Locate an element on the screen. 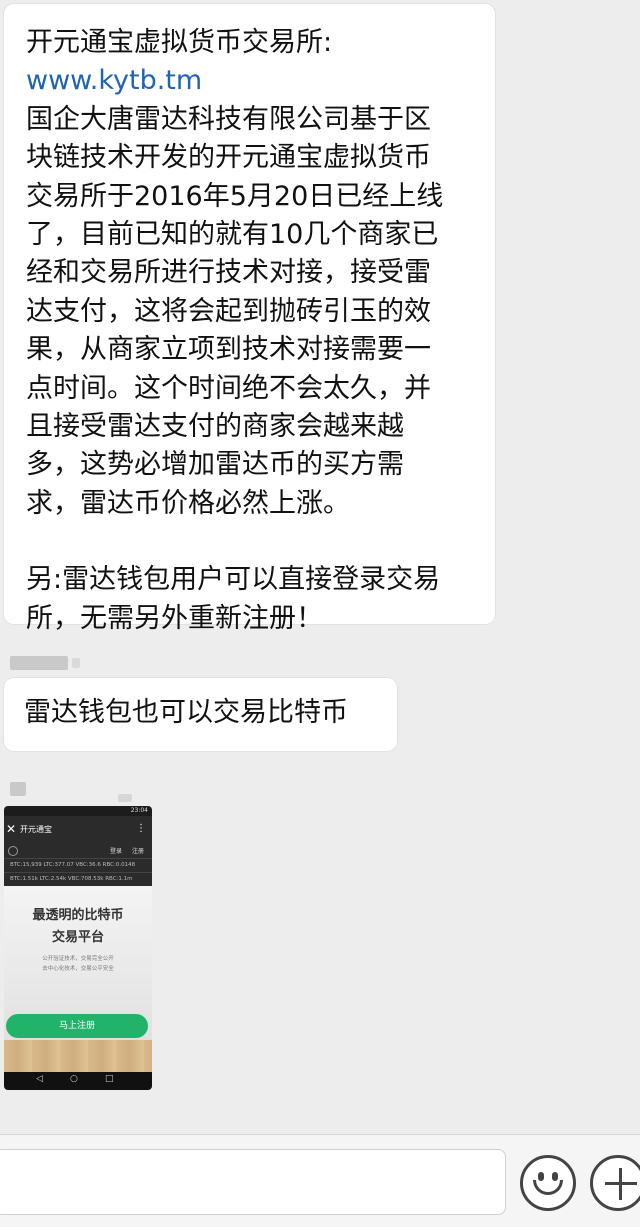 This screenshot has width=640, height=1227. message-bubble-2: 雷达钱包也可以交易比特币 is located at coordinates (200, 714).